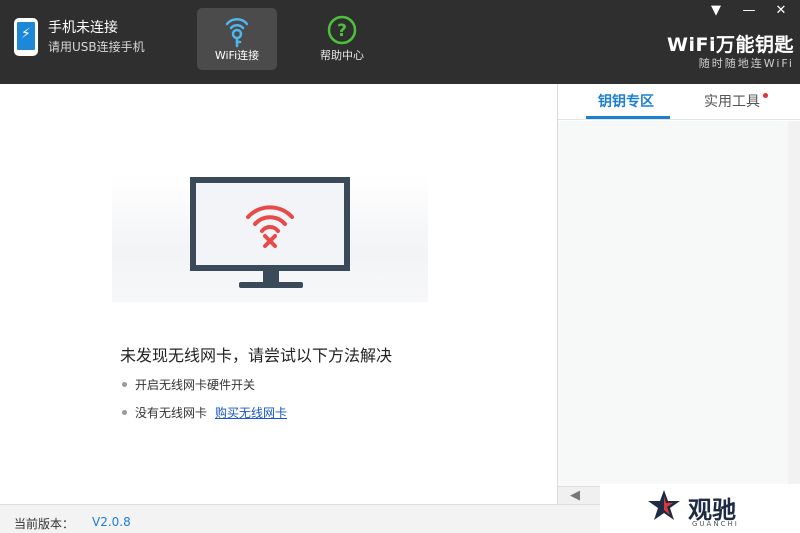 This screenshot has width=800, height=533. What do you see at coordinates (26, 37) in the screenshot?
I see `phone-icon: ⚡` at bounding box center [26, 37].